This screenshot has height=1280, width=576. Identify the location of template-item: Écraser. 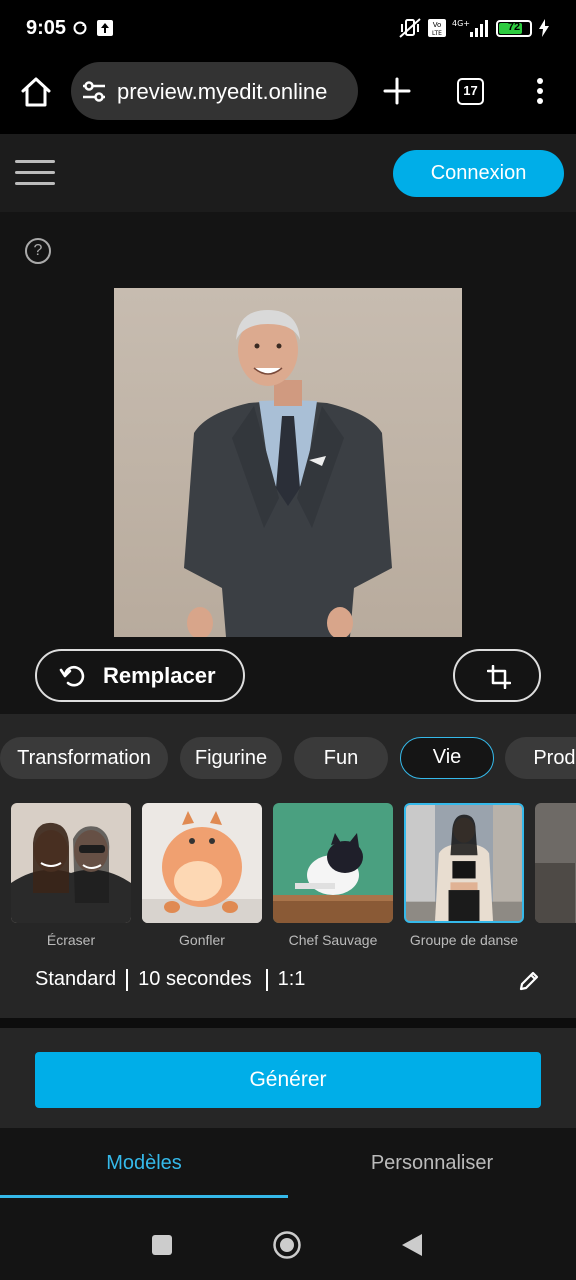
(71, 875).